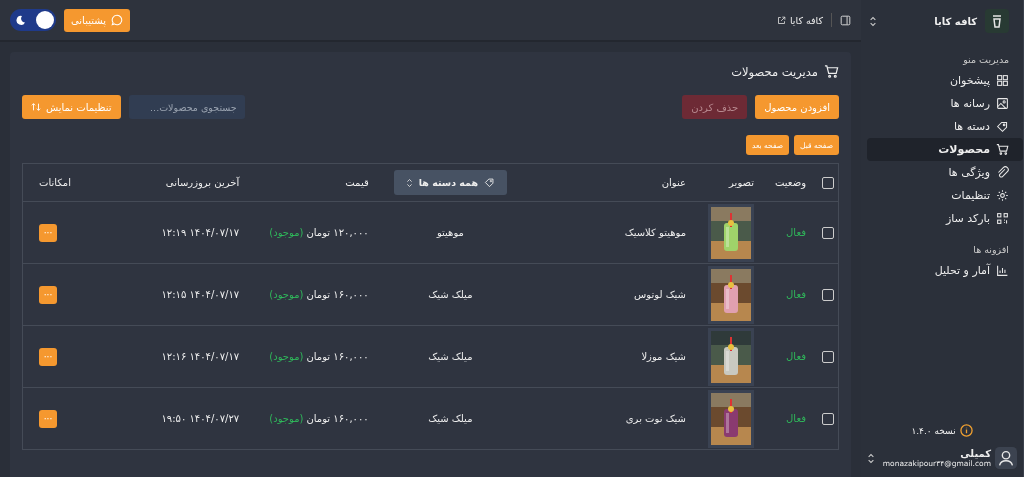 This screenshot has height=477, width=1024. Describe the element at coordinates (200, 418) in the screenshot. I see `table-cell-text: ۱۴۰۴/۰۷/۲۷ ۱۹:۵۰` at that location.